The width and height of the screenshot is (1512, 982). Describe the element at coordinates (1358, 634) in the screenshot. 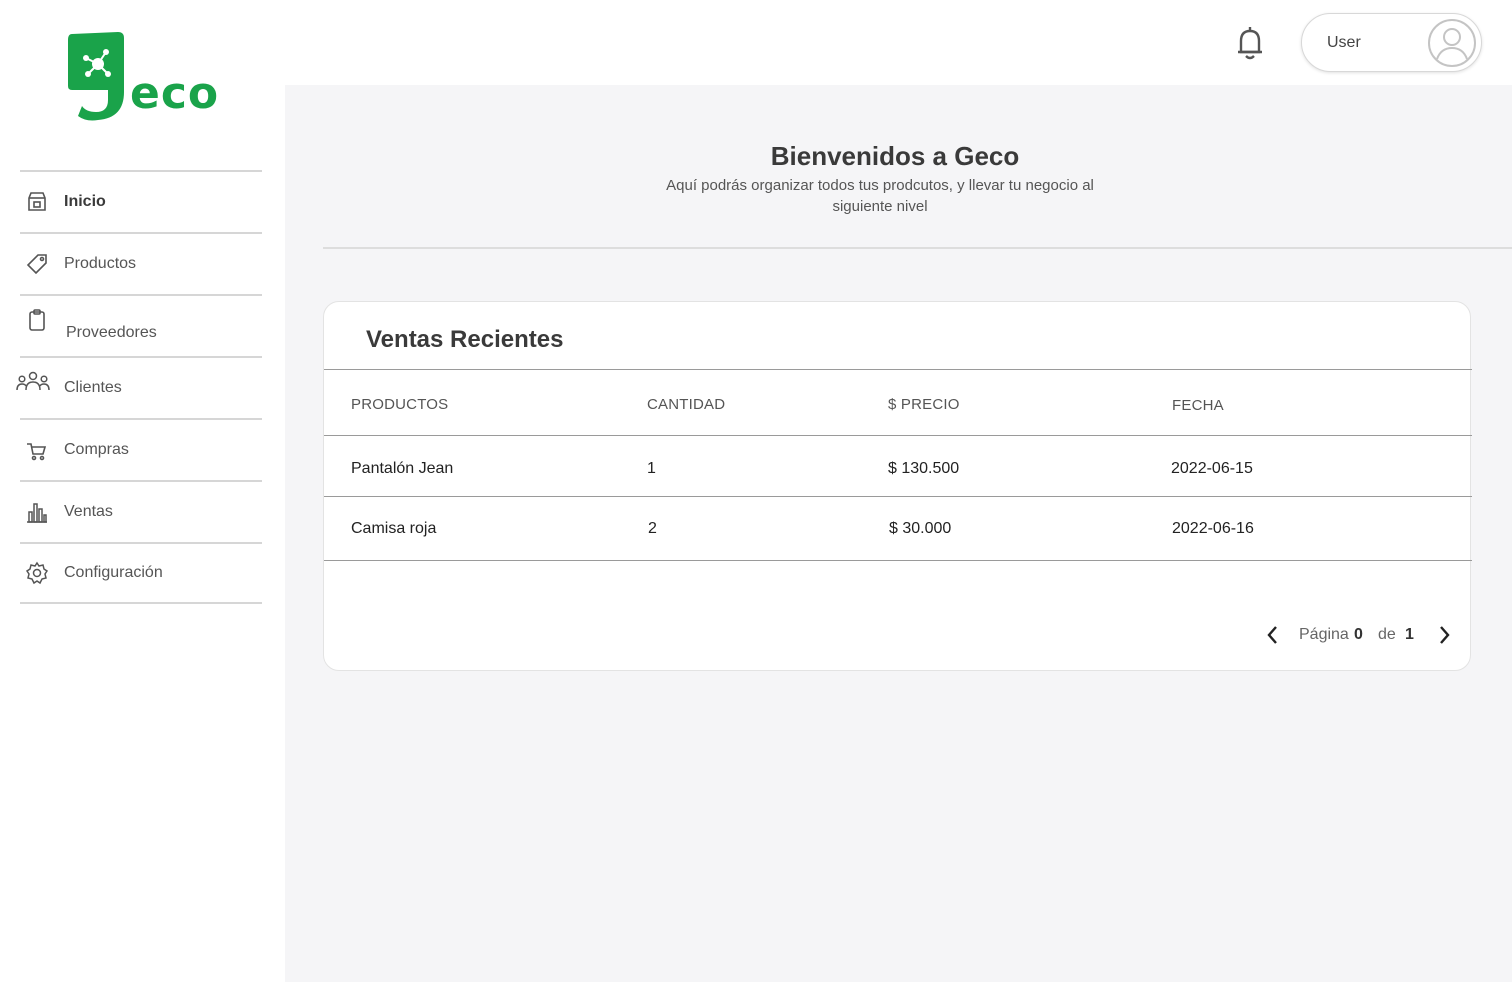

I see `pagination-current: 0` at that location.